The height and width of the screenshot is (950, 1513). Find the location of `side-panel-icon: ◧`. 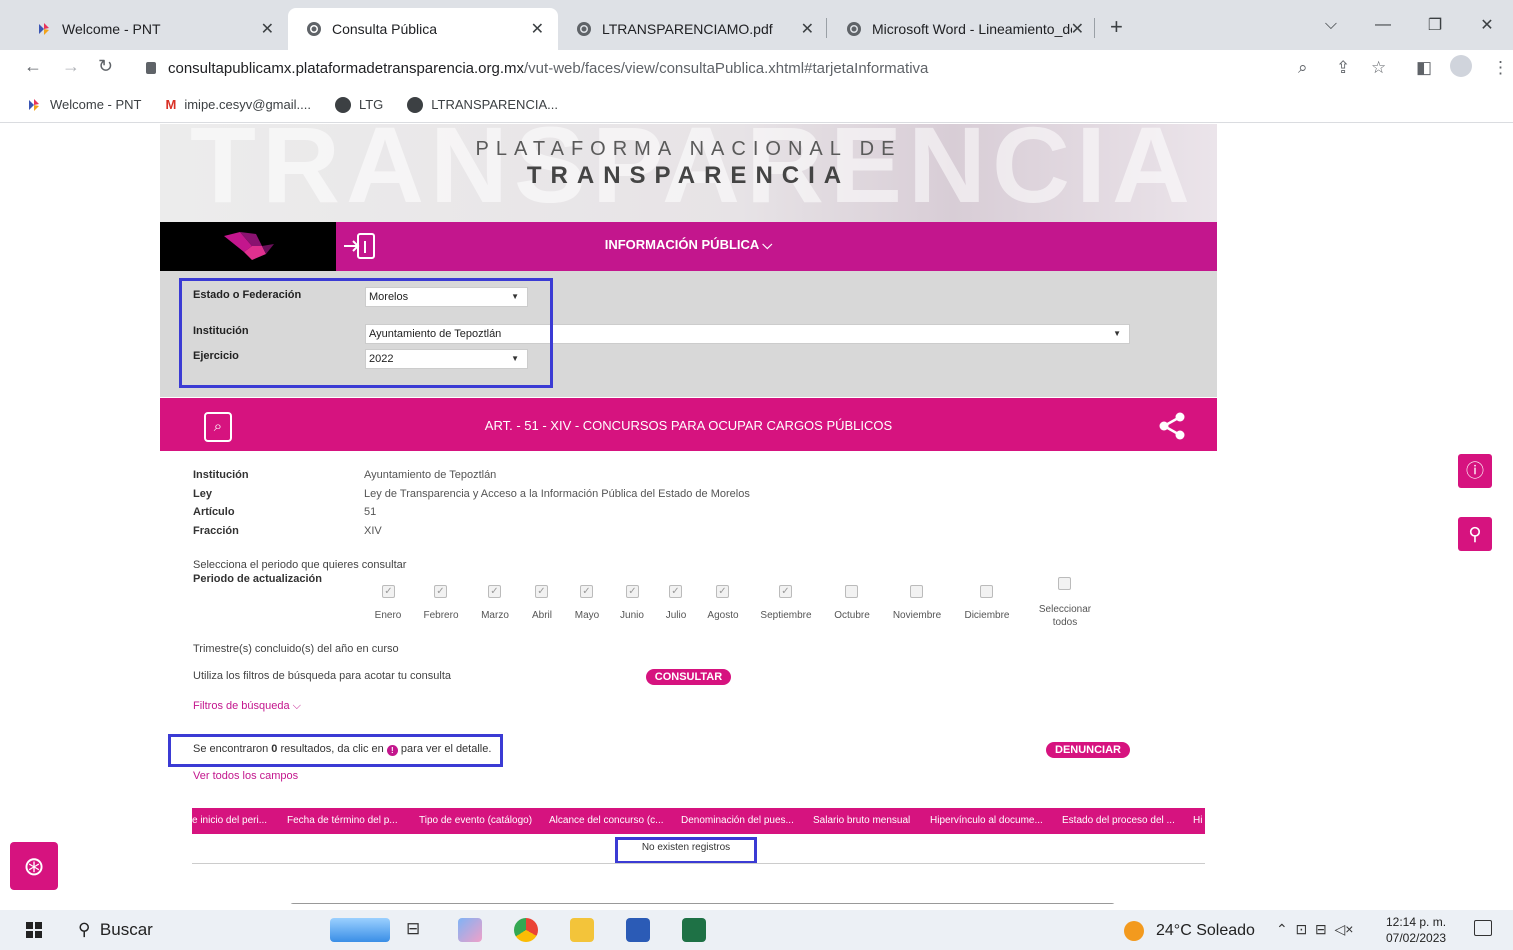

side-panel-icon: ◧ is located at coordinates (1424, 68).